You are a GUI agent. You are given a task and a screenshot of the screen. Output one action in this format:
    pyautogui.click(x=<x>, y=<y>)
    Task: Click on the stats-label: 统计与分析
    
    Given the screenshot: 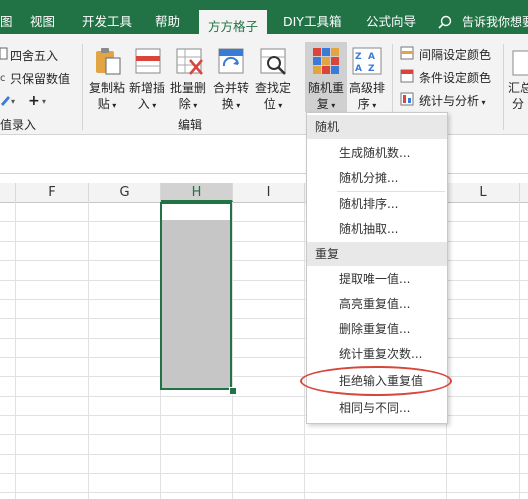 What is the action you would take?
    pyautogui.click(x=449, y=101)
    